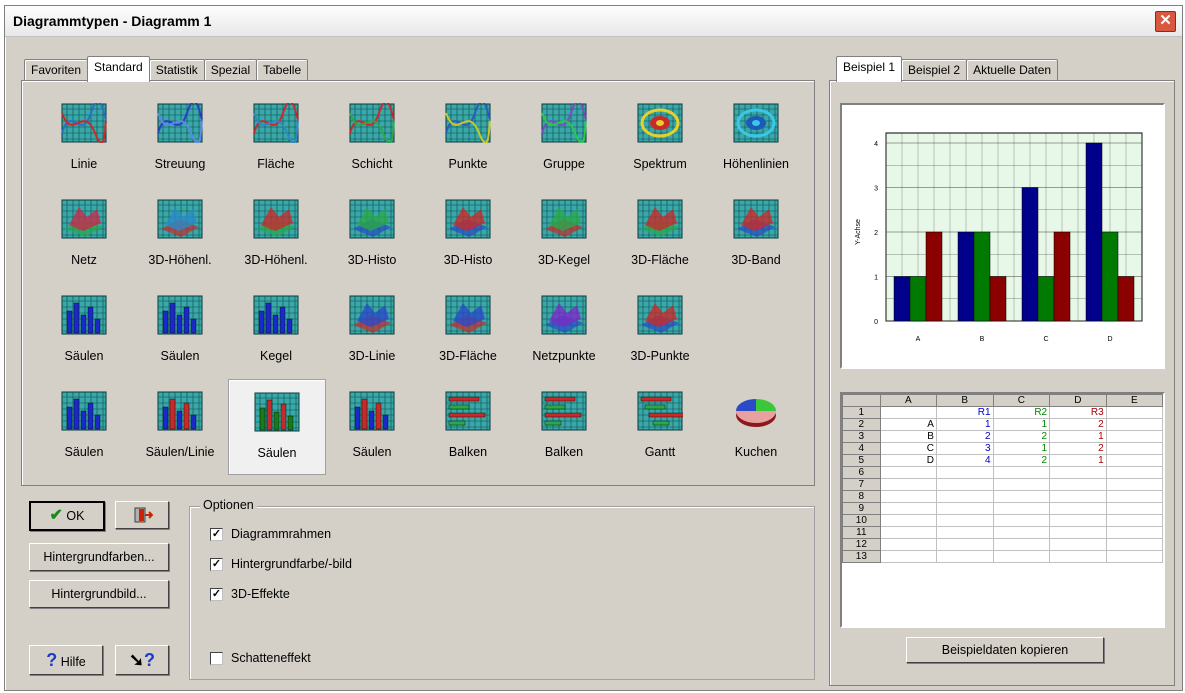 The height and width of the screenshot is (693, 1185). What do you see at coordinates (216, 594) in the screenshot?
I see `checkbox-box: ✓` at bounding box center [216, 594].